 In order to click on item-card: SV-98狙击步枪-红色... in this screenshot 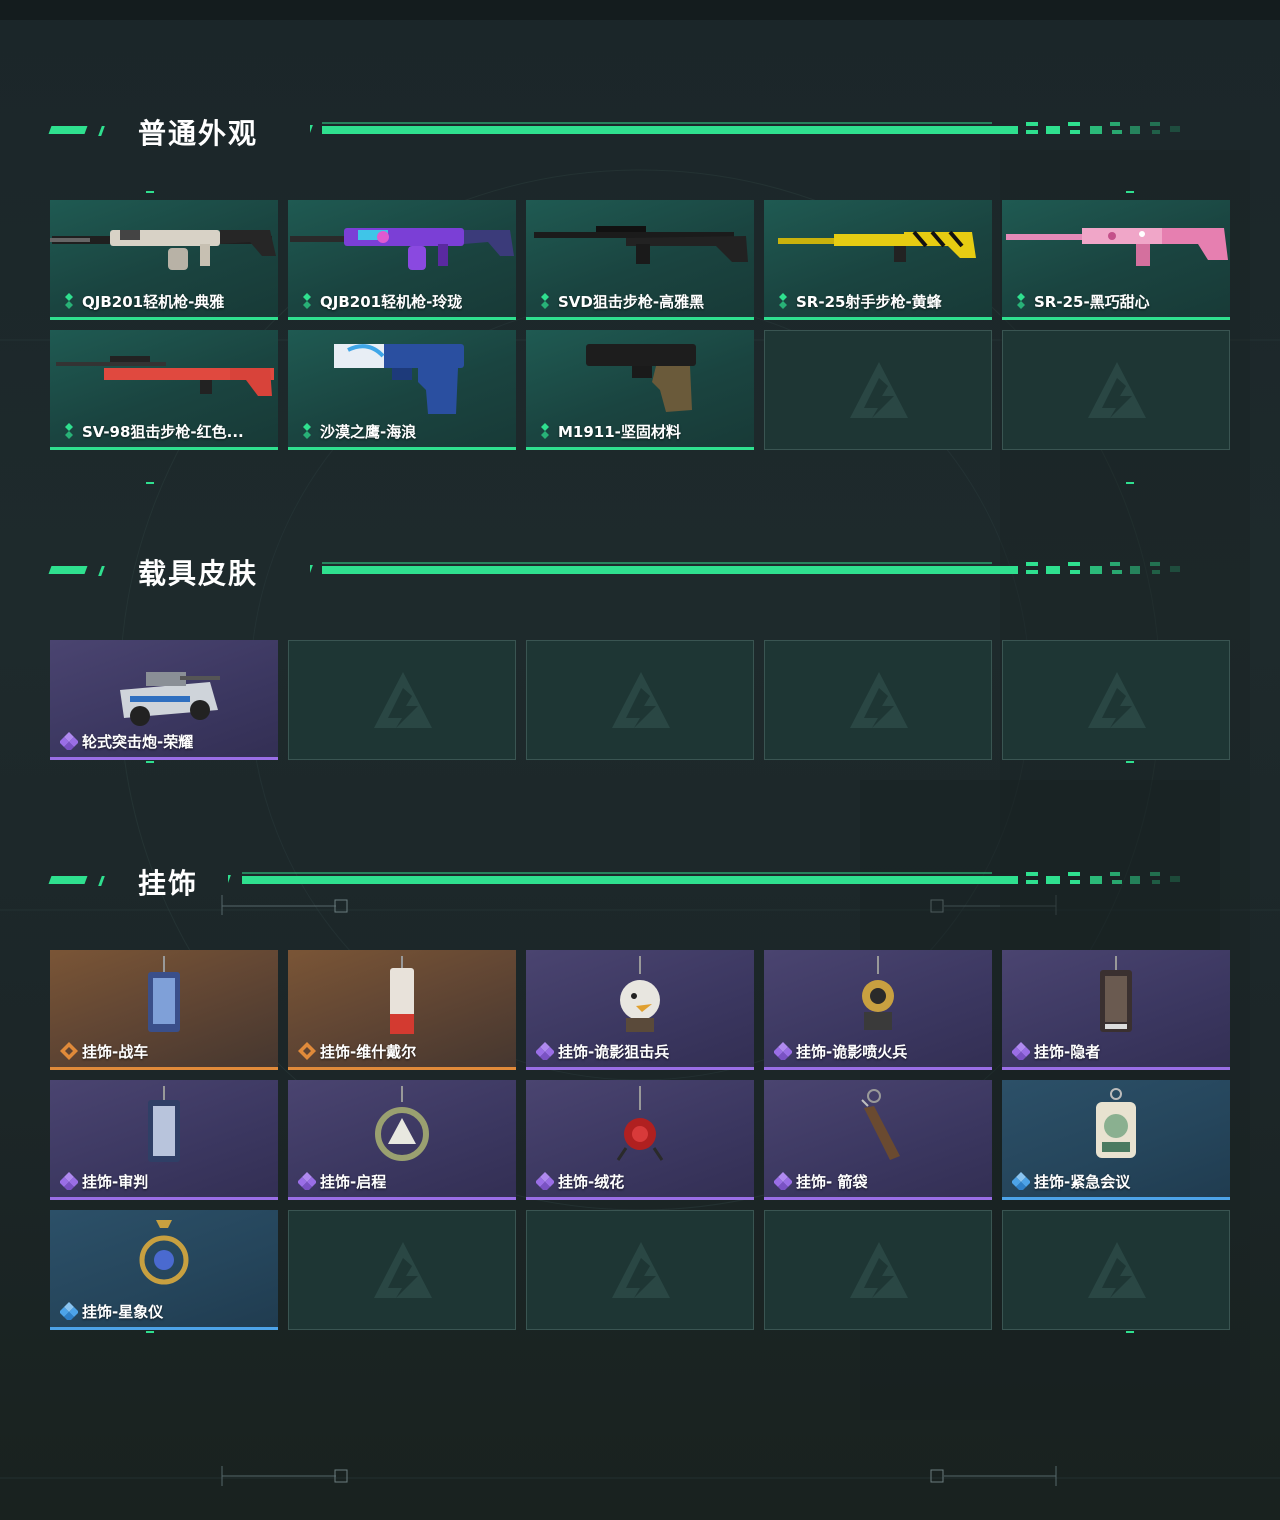, I will do `click(164, 390)`.